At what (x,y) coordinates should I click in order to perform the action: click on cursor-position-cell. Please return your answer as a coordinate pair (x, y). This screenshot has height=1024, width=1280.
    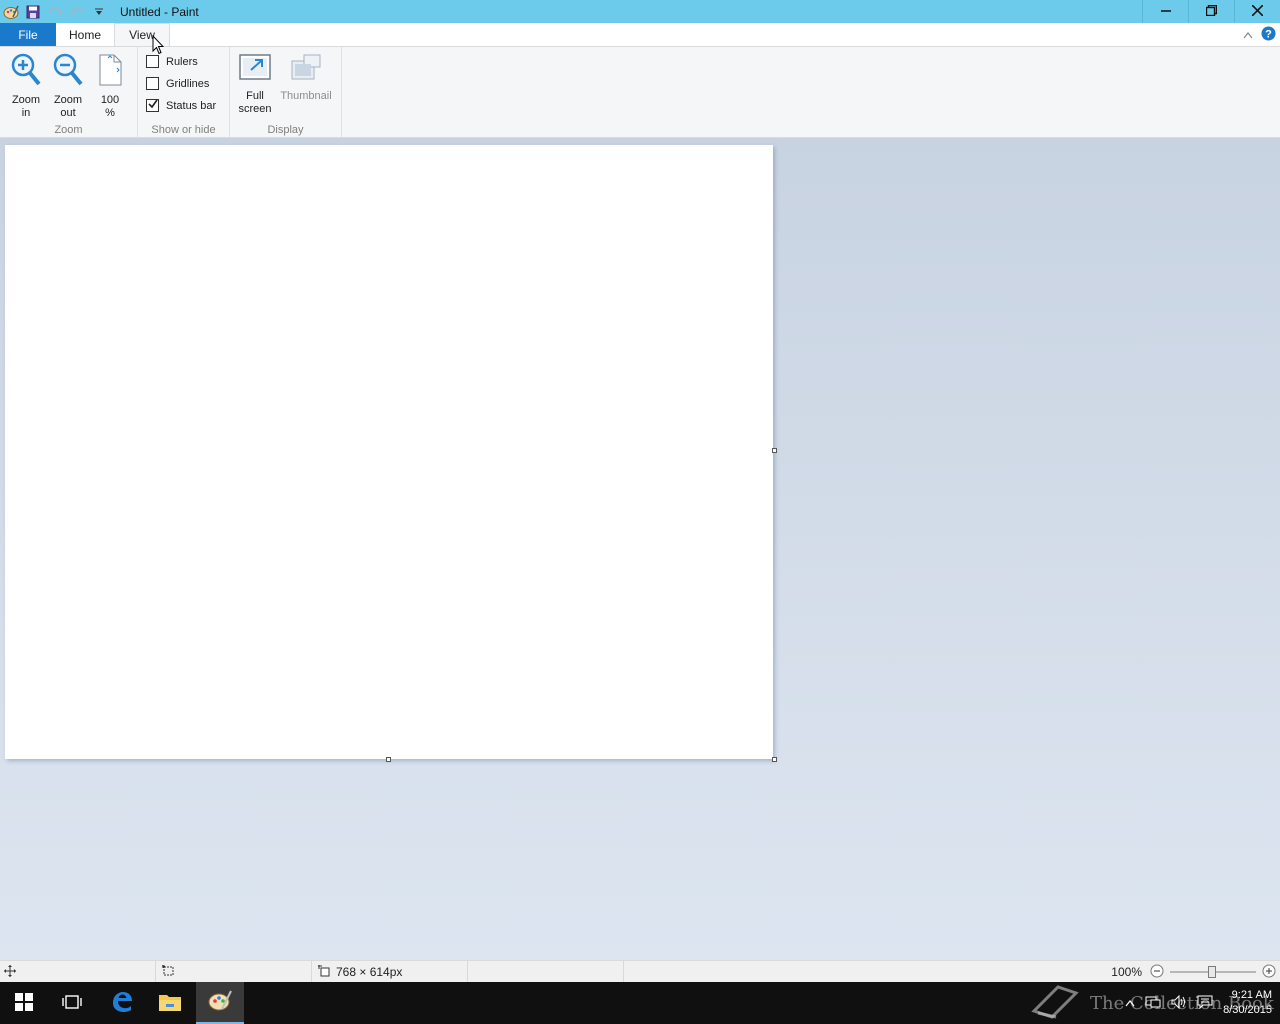
    Looking at the image, I should click on (78, 972).